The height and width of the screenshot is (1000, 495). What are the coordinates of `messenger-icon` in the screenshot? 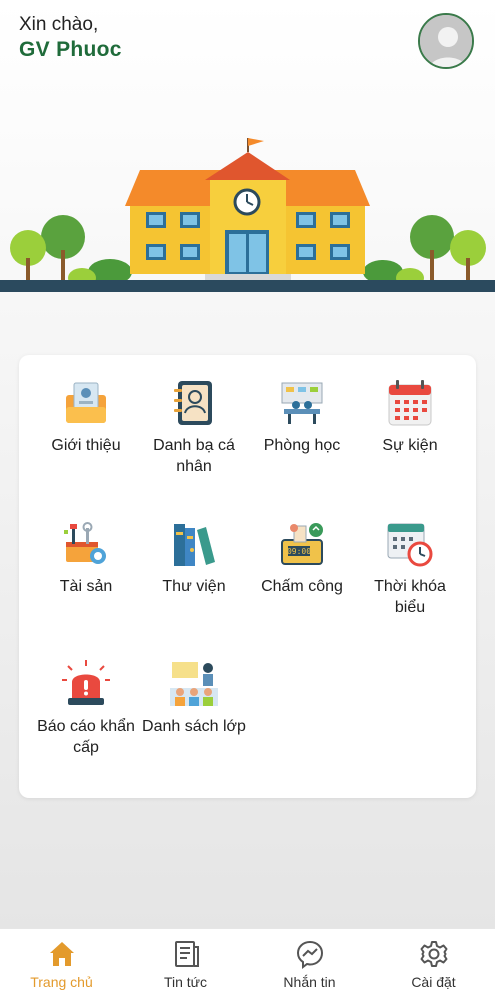 It's located at (309, 954).